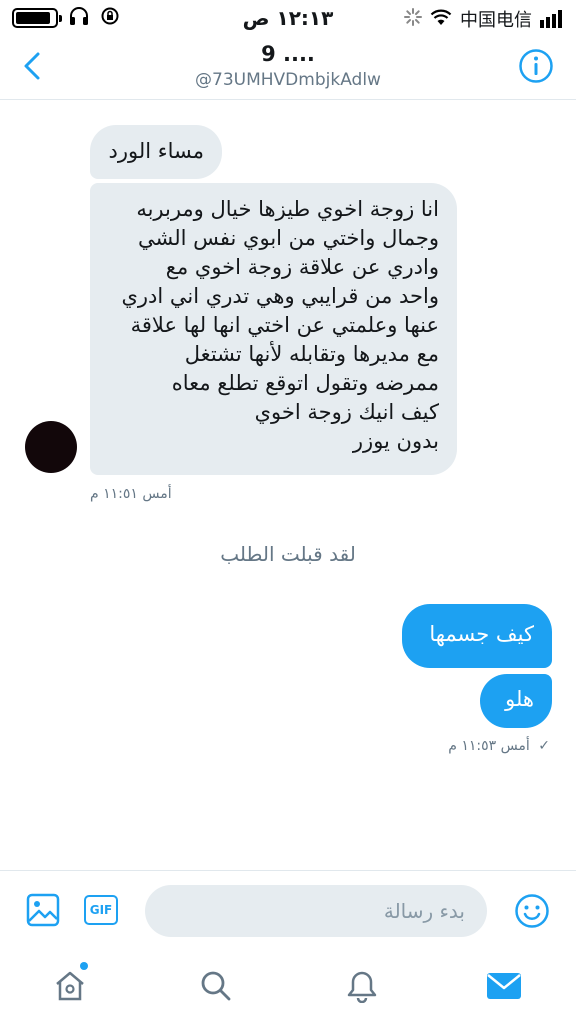  Describe the element at coordinates (551, 19) in the screenshot. I see `signal-strength-icon` at that location.